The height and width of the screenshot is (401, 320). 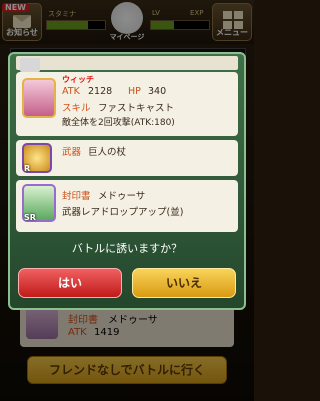 What do you see at coordinates (157, 91) in the screenshot?
I see `hp-value: 340` at bounding box center [157, 91].